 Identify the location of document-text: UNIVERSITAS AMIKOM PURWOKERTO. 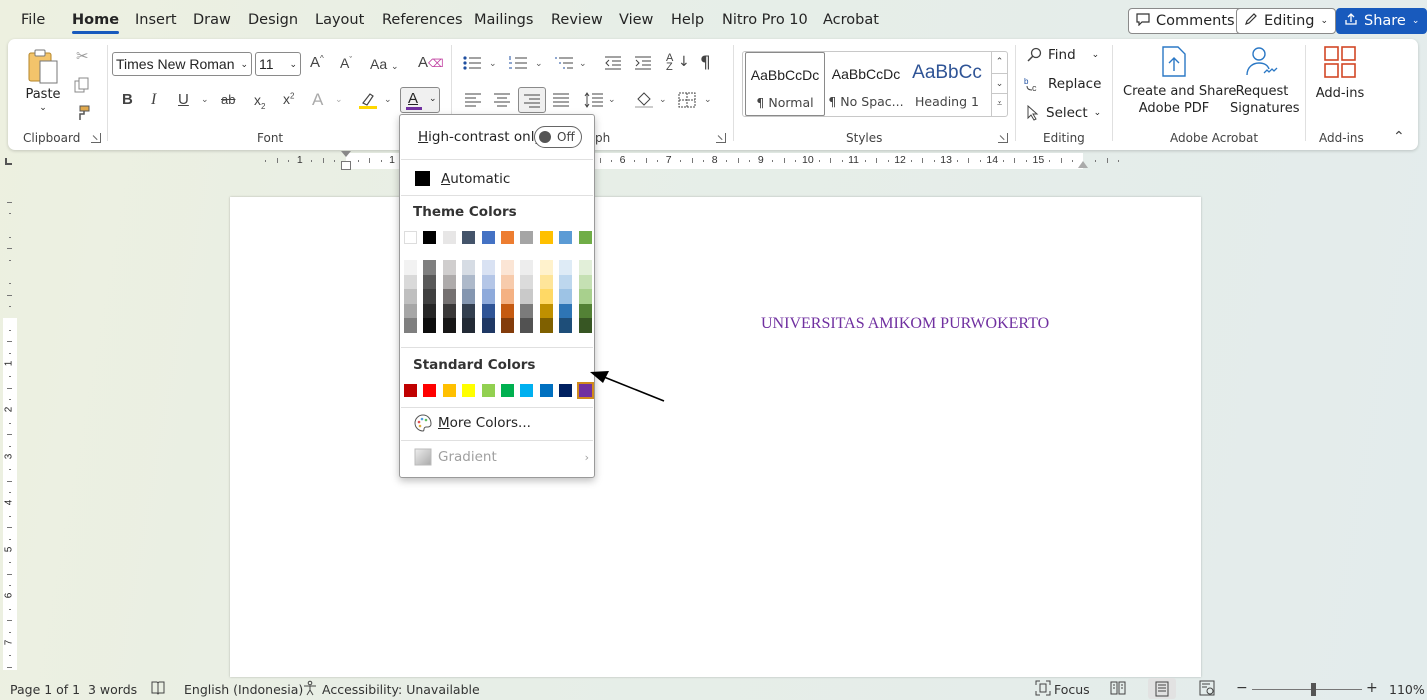
(905, 324).